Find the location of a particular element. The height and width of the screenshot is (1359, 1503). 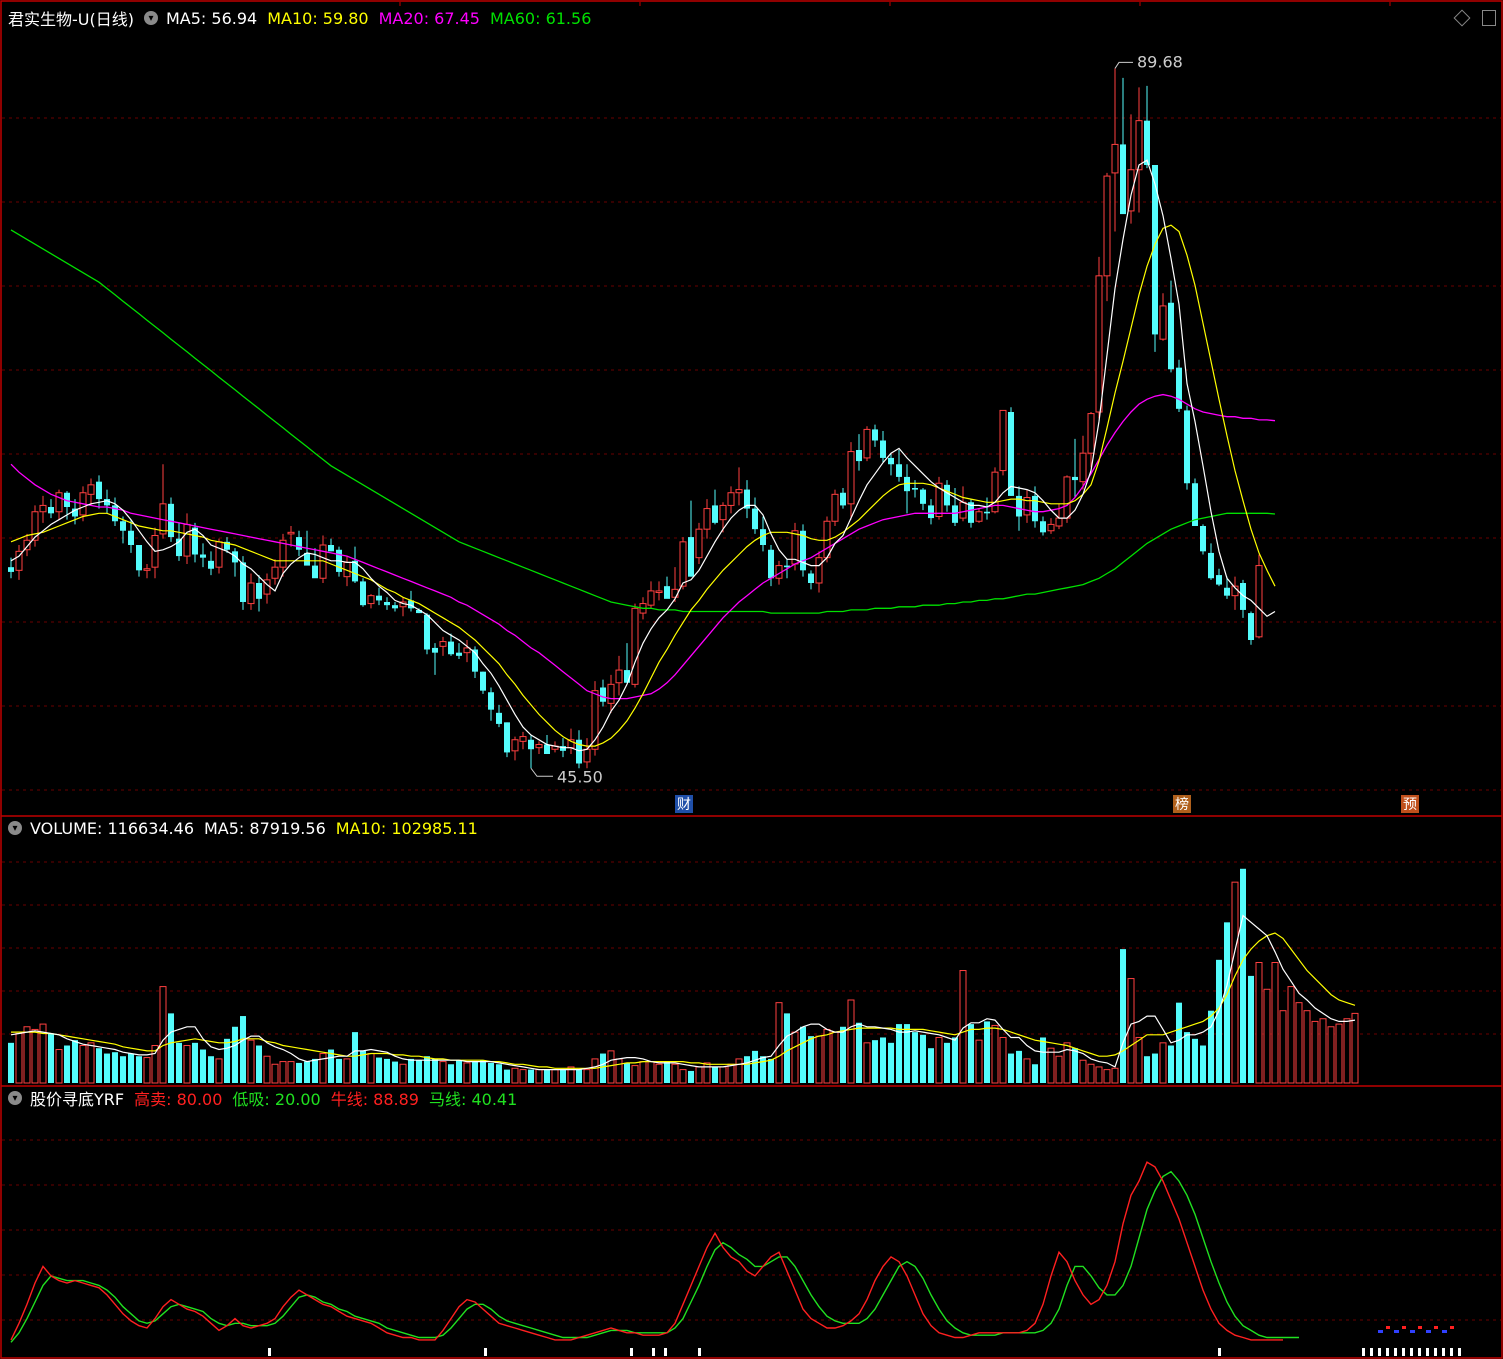

volume-ma10-line is located at coordinates (683, 1000).